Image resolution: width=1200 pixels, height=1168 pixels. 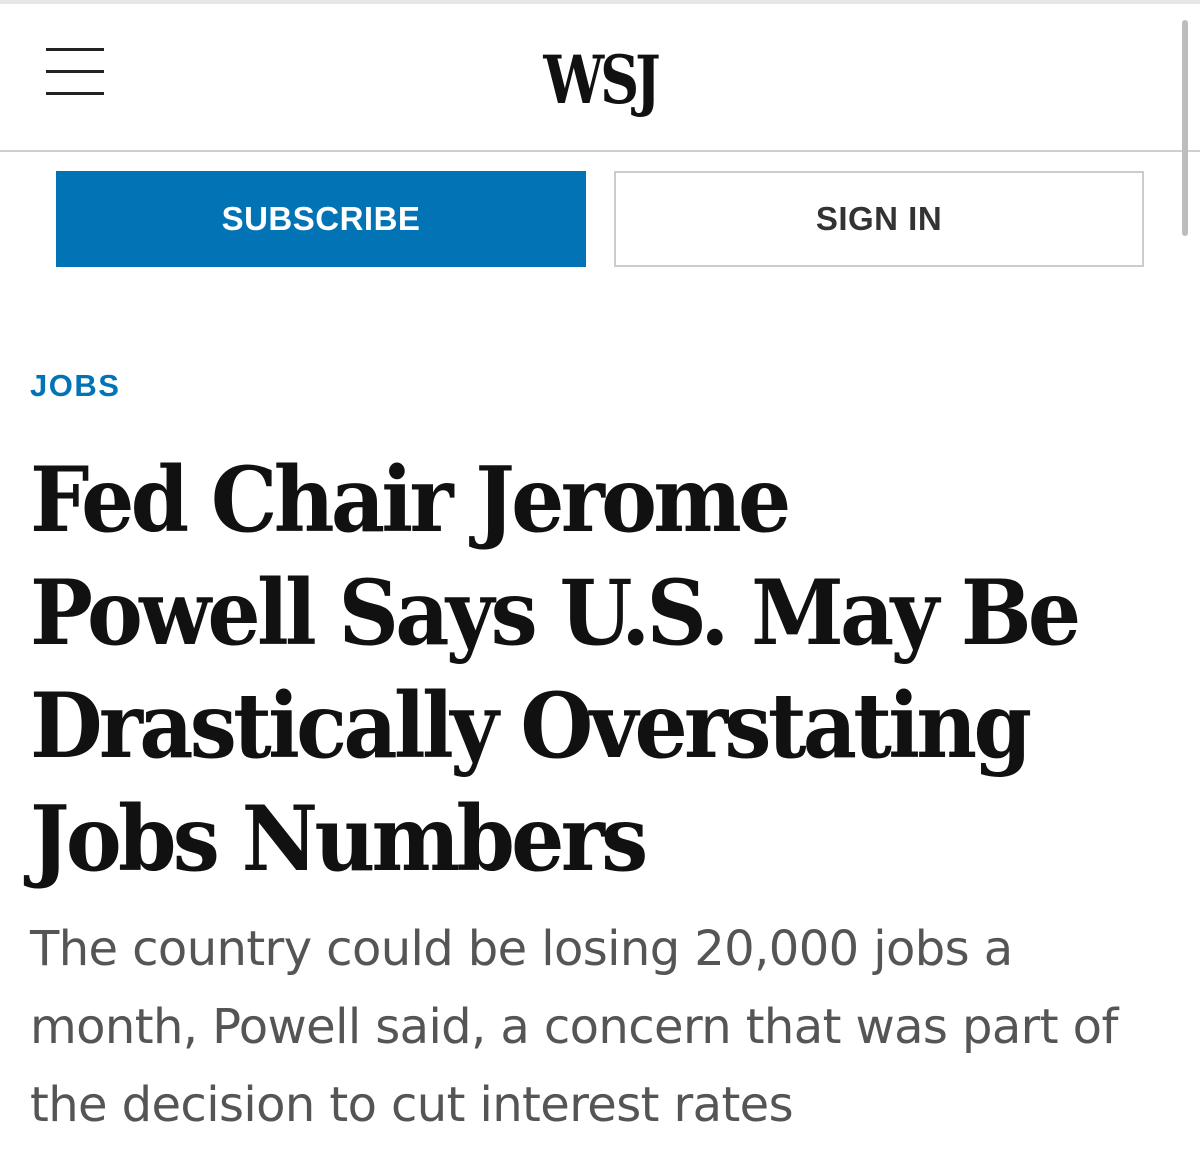 What do you see at coordinates (321, 219) in the screenshot?
I see `subscribe-button: SUBSCRIBE` at bounding box center [321, 219].